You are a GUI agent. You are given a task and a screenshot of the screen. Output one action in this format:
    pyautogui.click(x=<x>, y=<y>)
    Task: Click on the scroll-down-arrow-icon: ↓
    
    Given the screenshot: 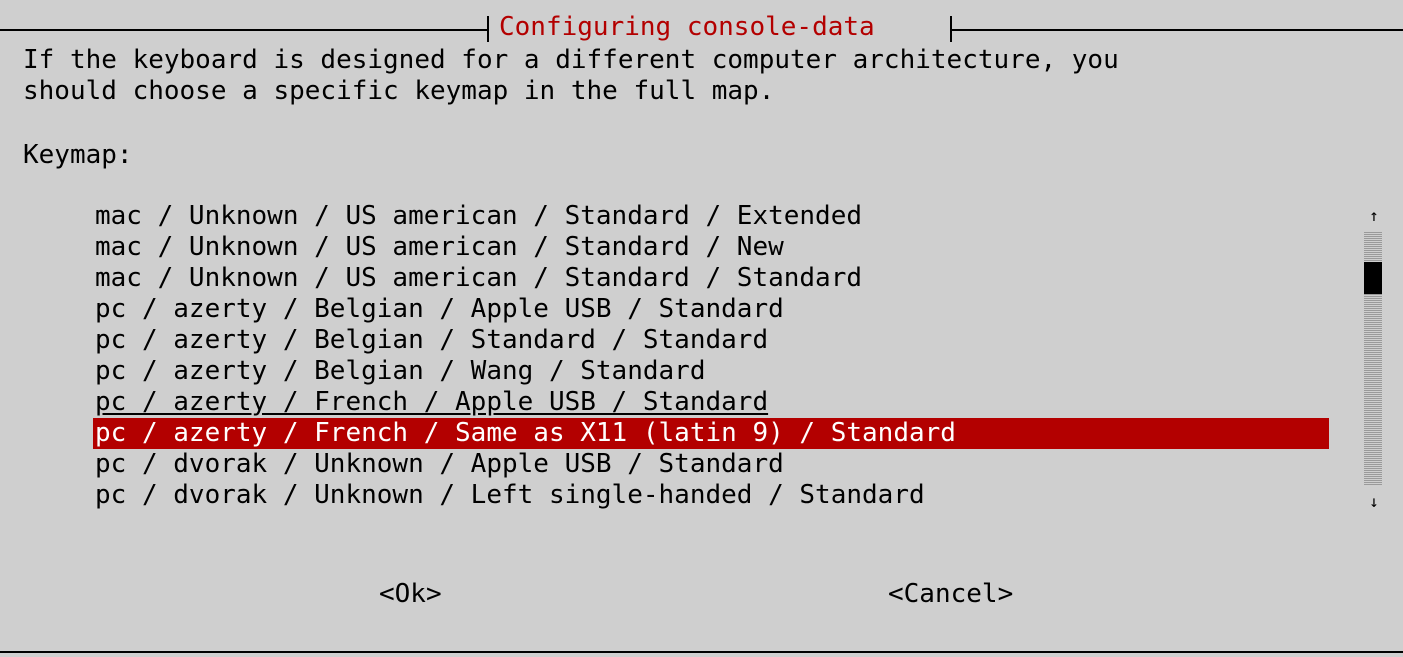 What is the action you would take?
    pyautogui.click(x=1374, y=502)
    